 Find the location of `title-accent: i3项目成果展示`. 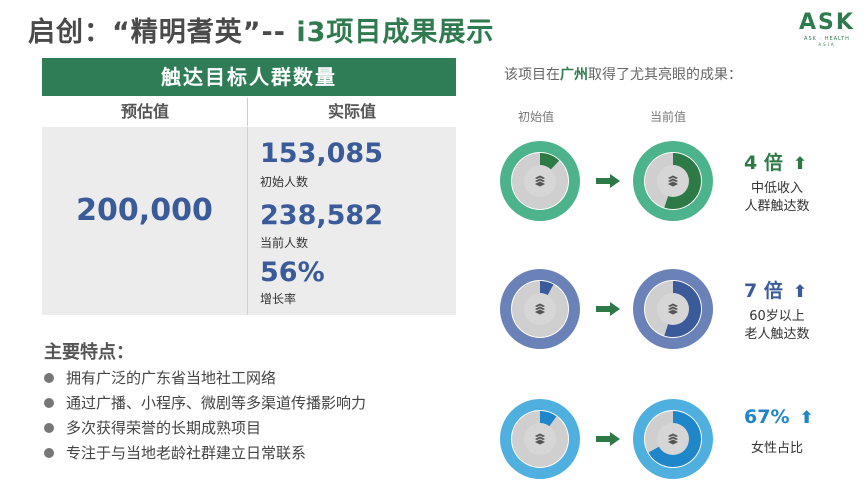

title-accent: i3项目成果展示 is located at coordinates (395, 32).